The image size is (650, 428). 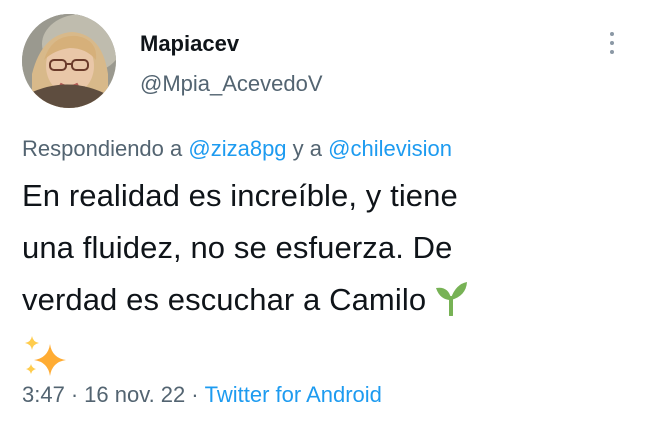 I want to click on tweet-text-line: En realidad es increíble, y tiene, so click(x=240, y=195).